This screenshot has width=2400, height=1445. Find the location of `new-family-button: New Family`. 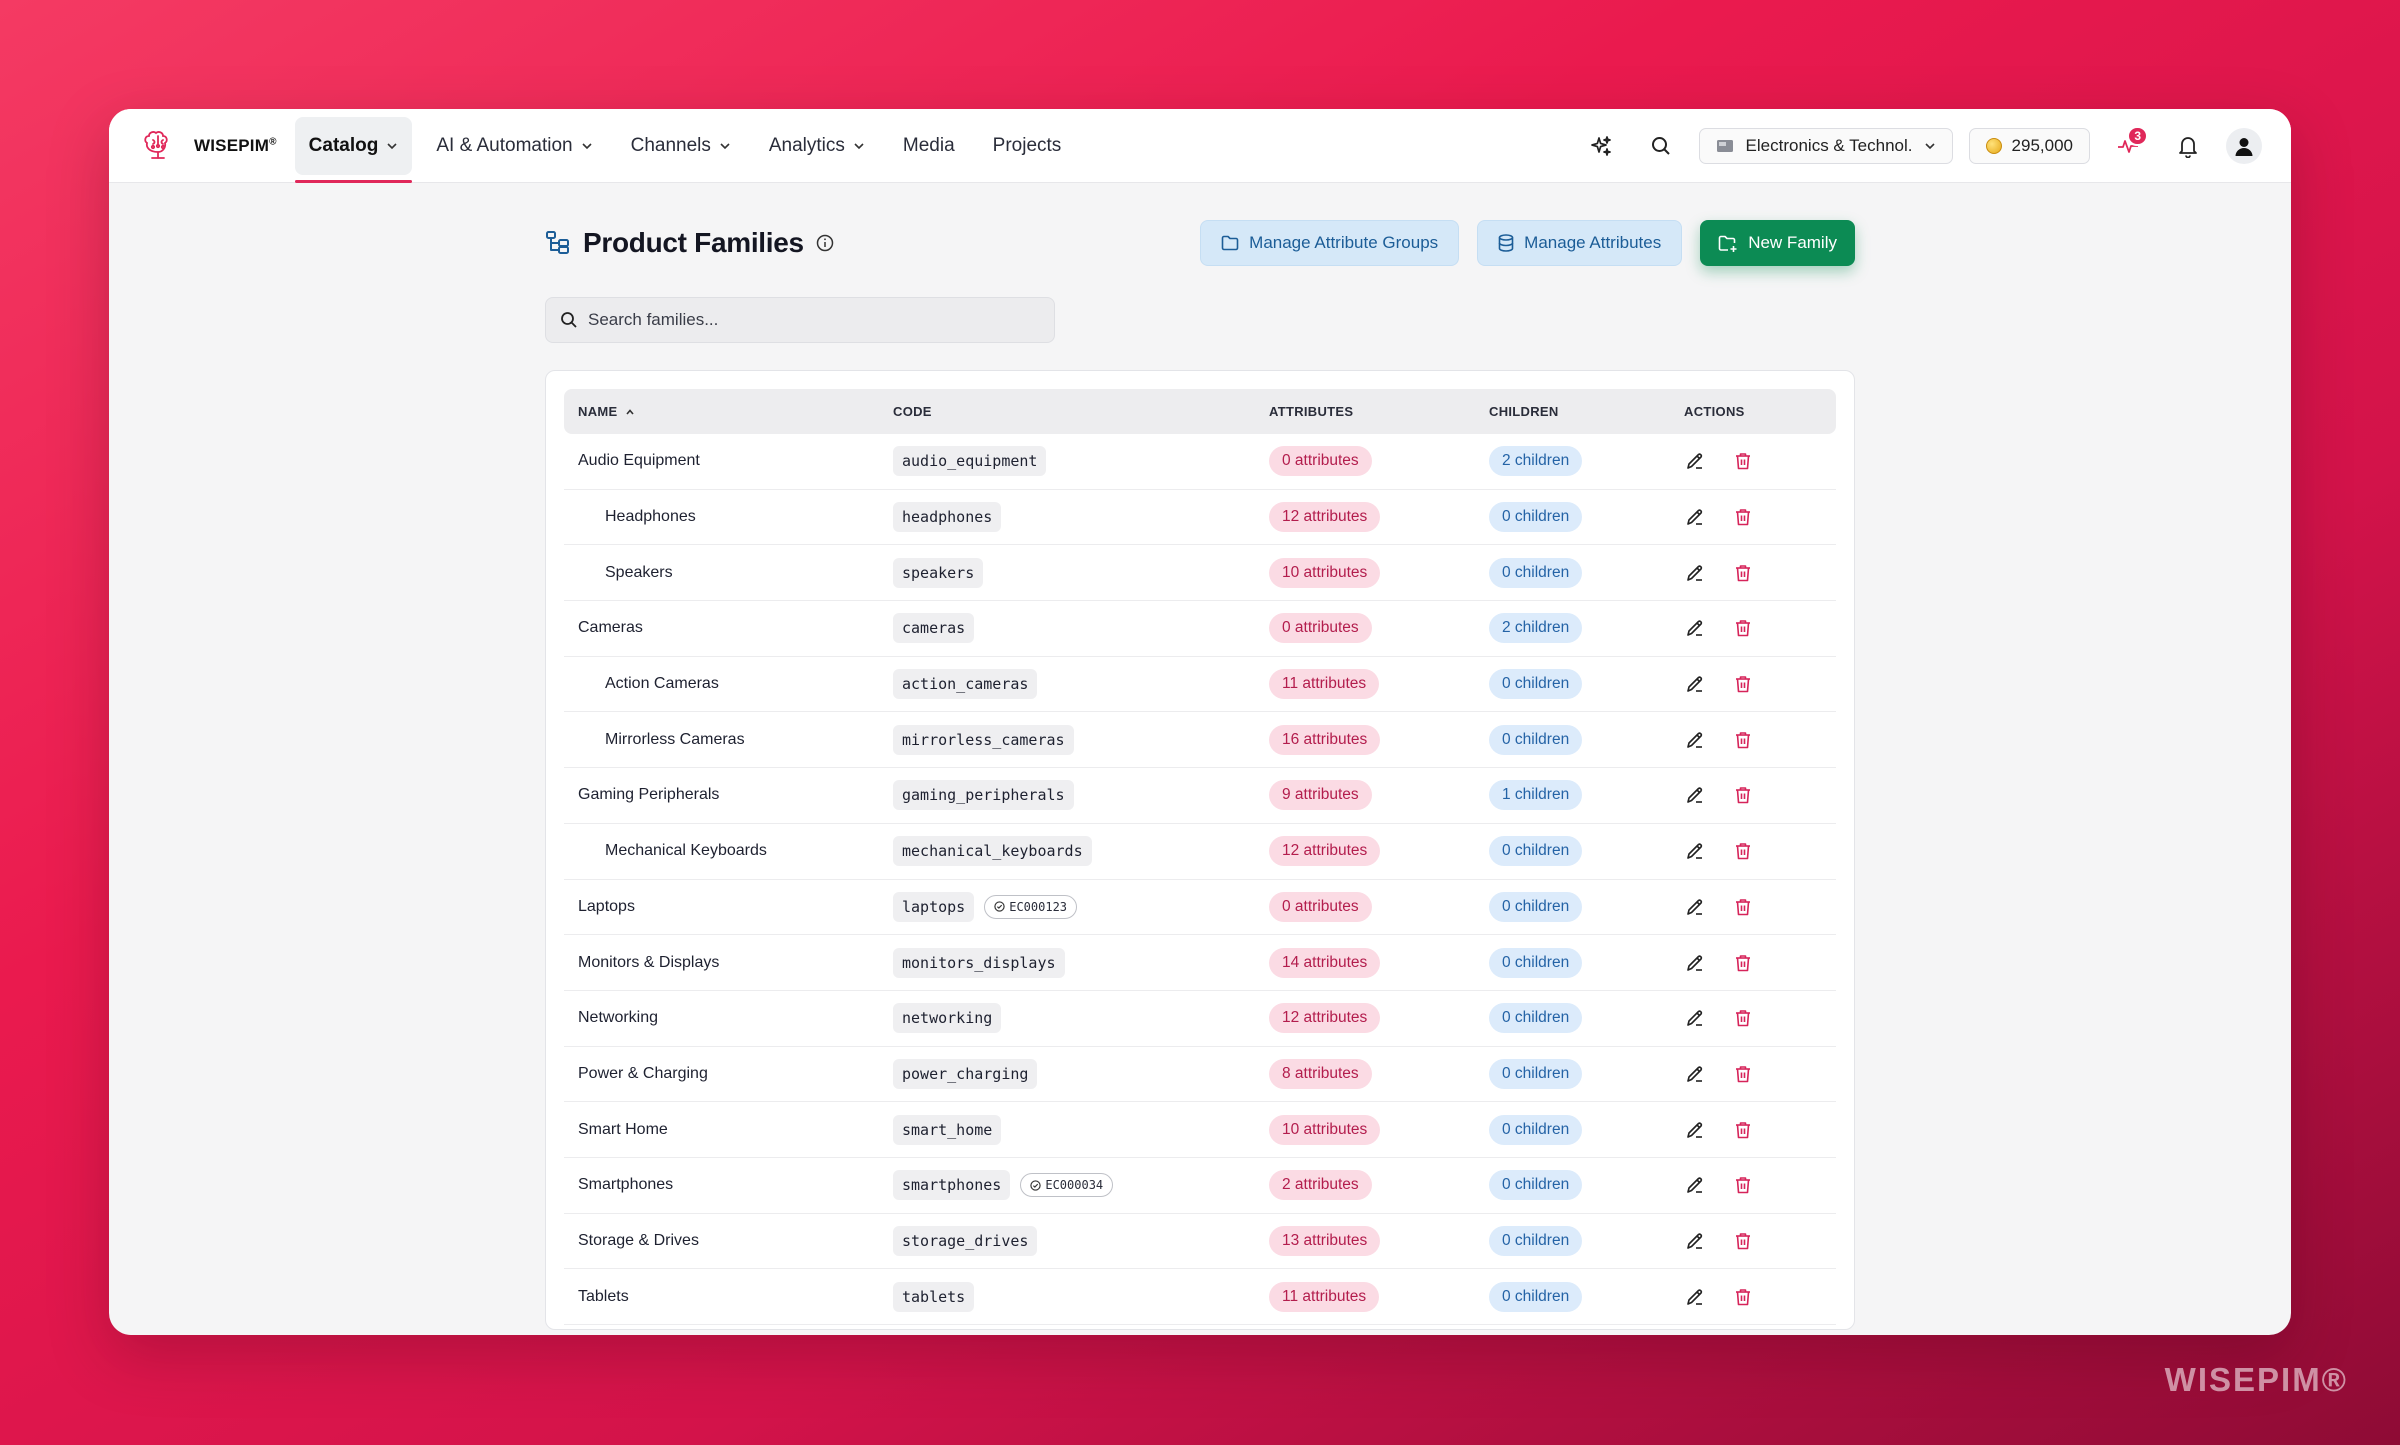

new-family-button: New Family is located at coordinates (1777, 243).